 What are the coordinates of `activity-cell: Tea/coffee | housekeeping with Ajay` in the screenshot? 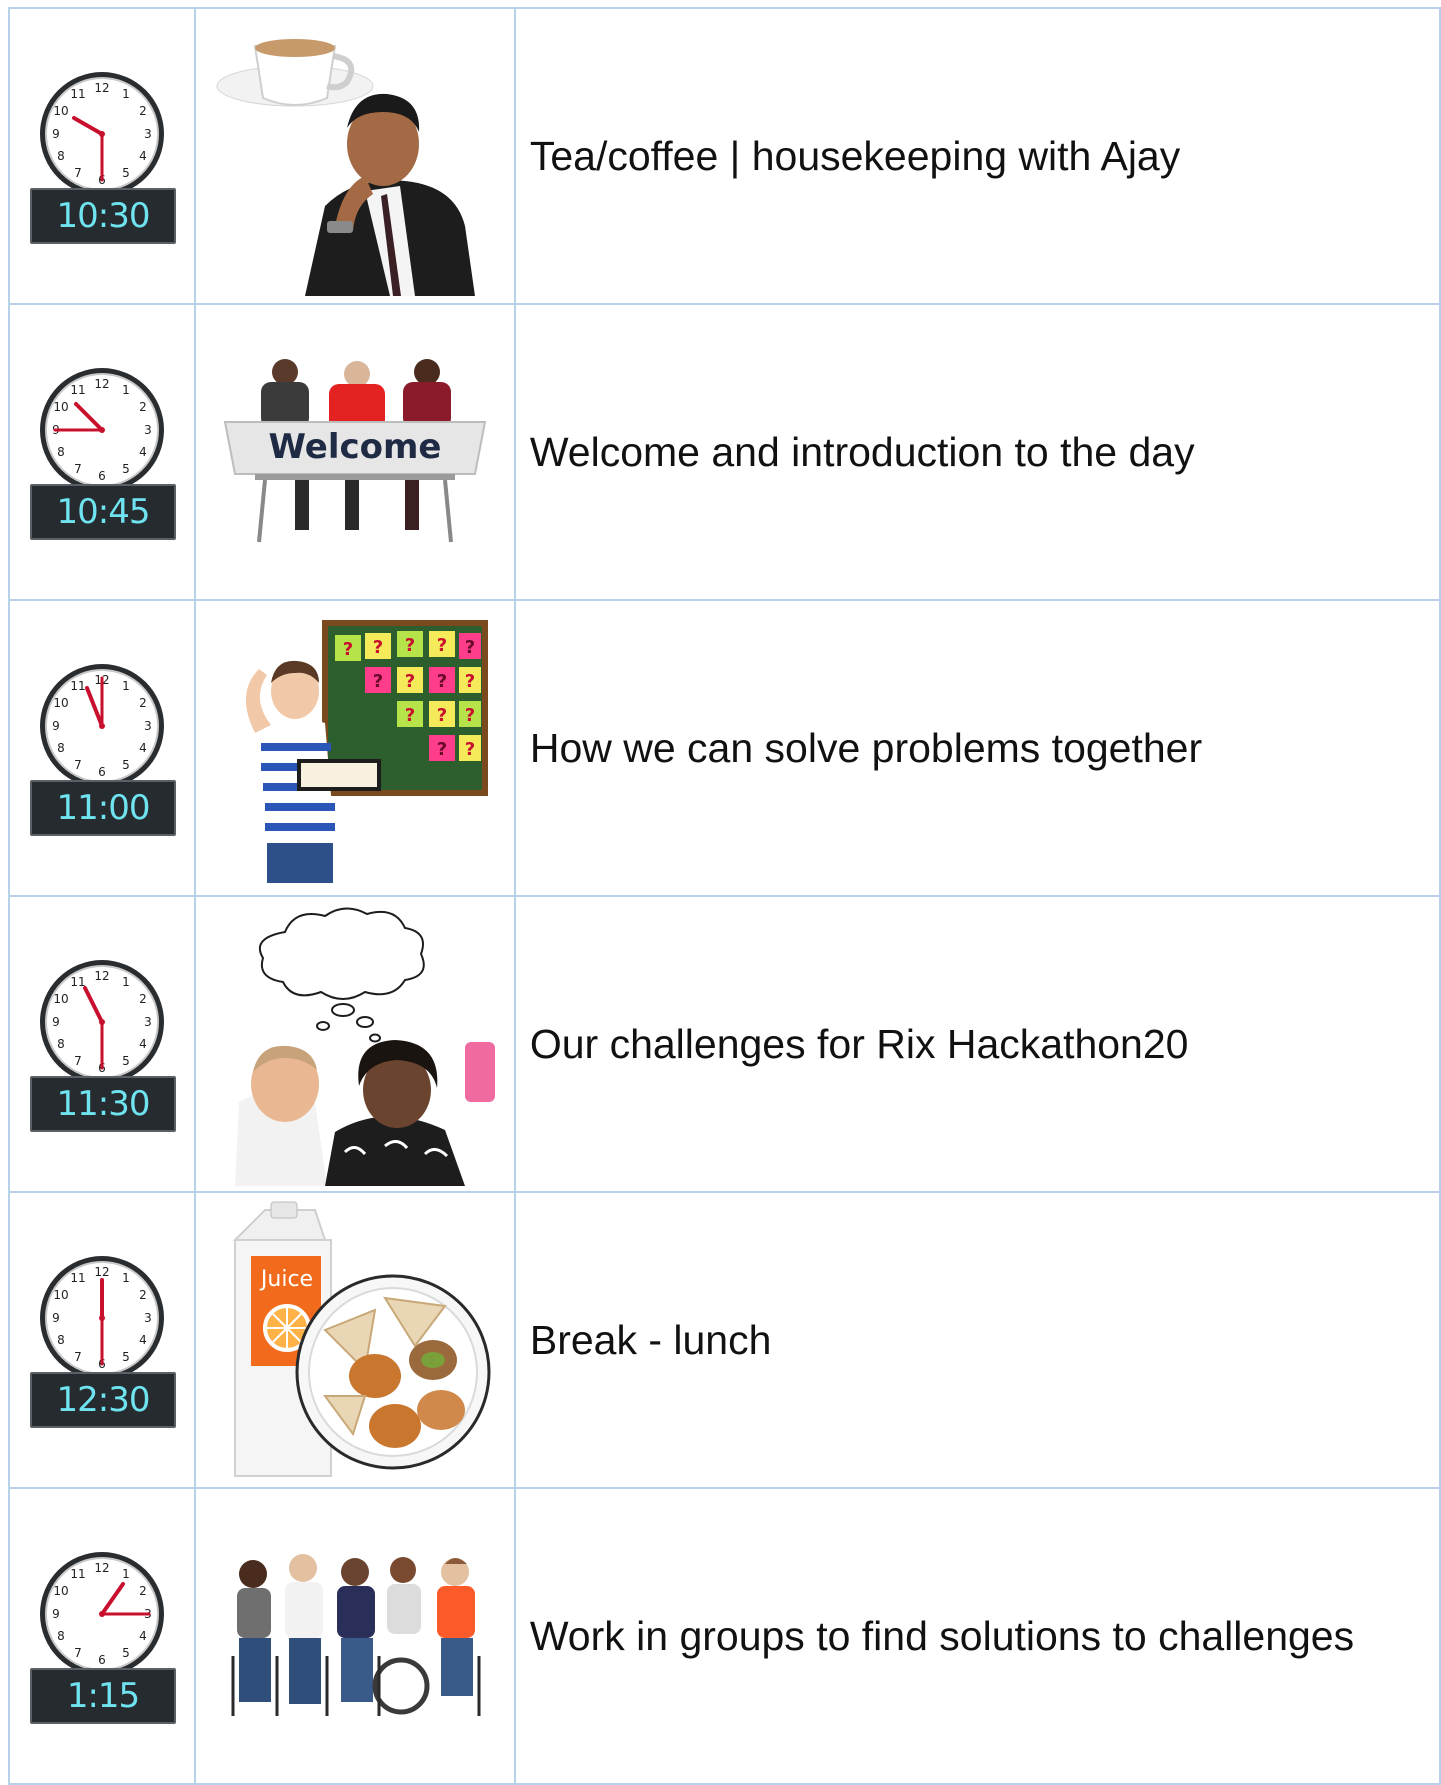 It's located at (977, 156).